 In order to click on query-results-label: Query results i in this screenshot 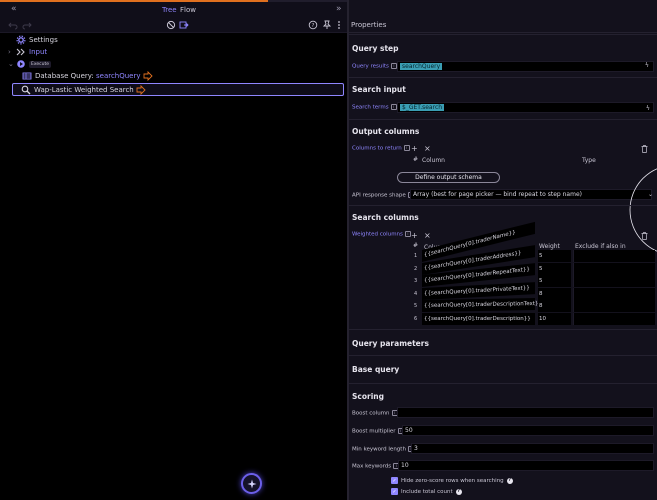, I will do `click(374, 66)`.